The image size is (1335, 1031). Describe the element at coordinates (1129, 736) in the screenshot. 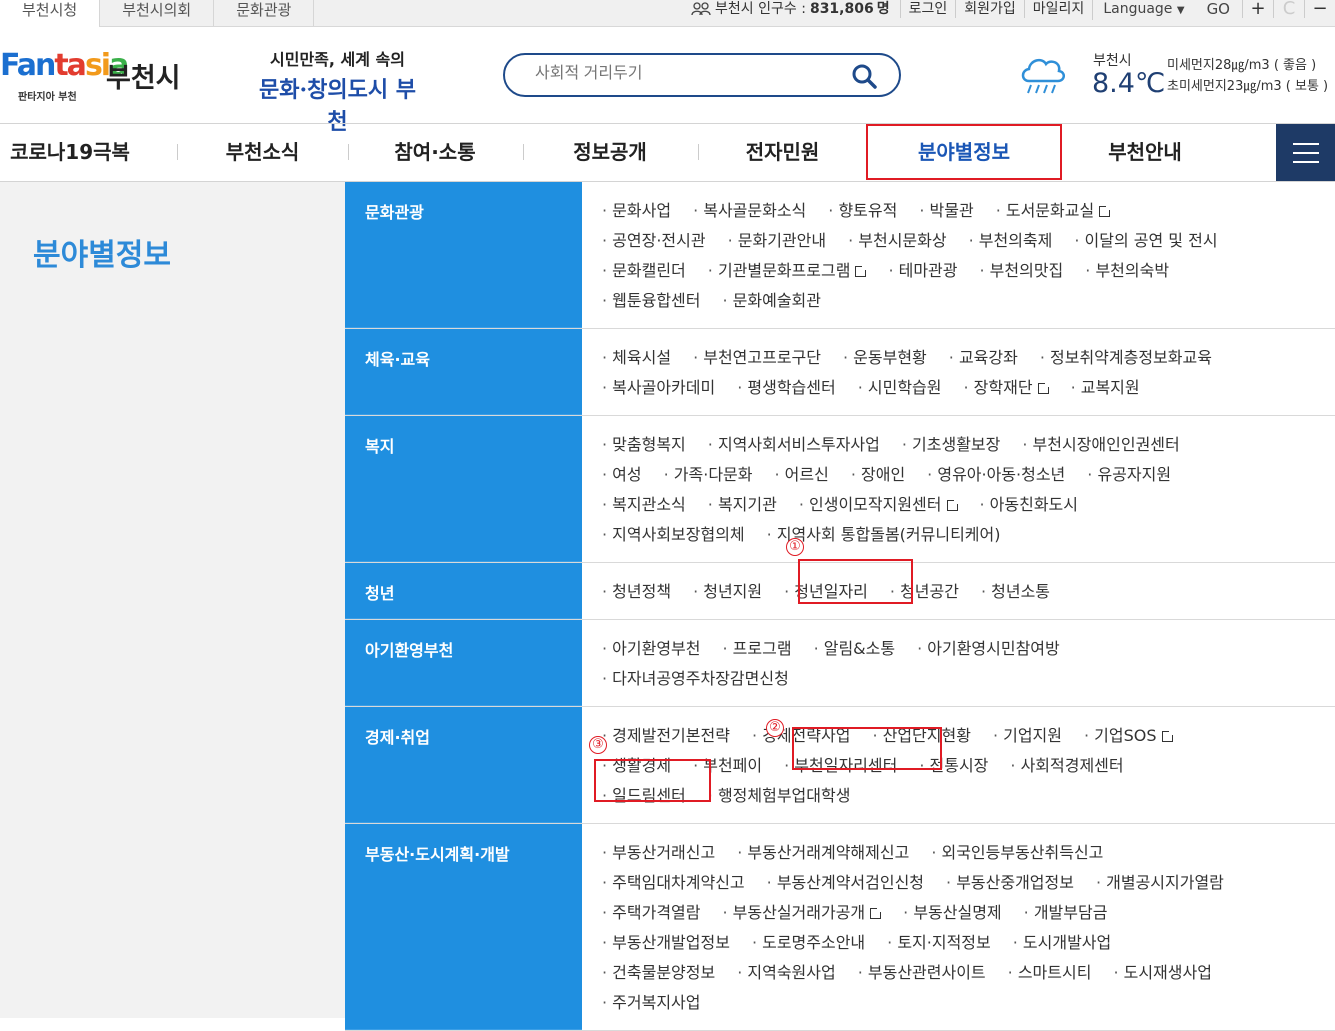

I see `category-link: 기업SOS` at that location.